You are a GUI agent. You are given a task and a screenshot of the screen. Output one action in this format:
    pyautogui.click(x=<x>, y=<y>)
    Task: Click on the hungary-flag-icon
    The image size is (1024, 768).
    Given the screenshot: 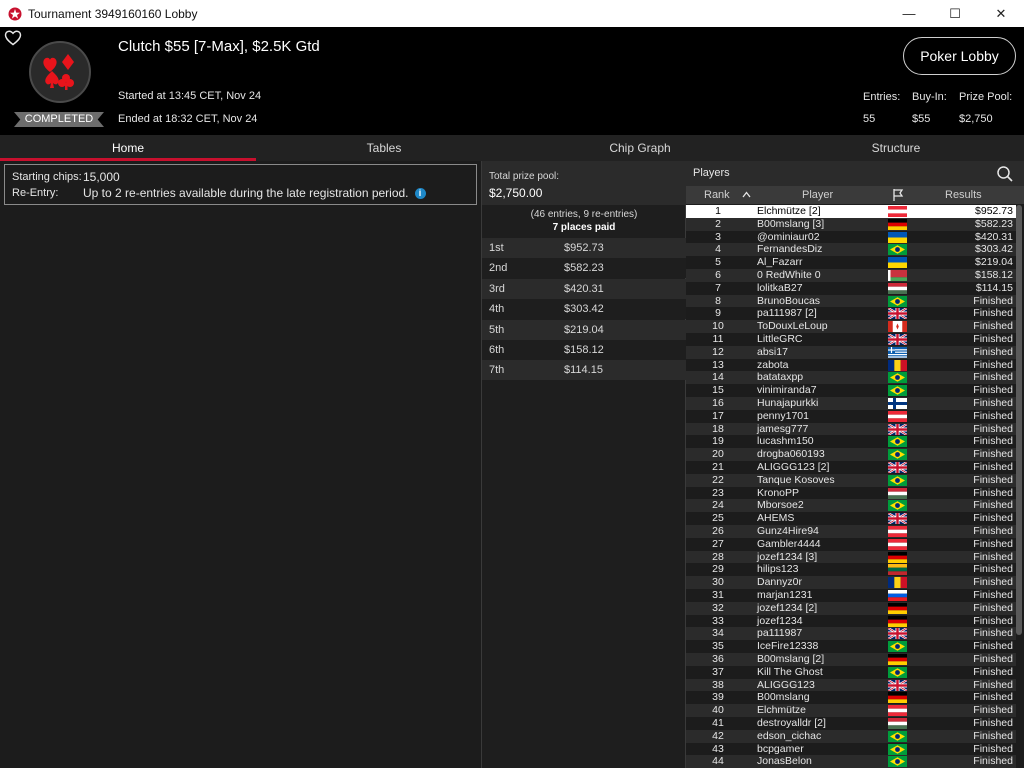 What is the action you would take?
    pyautogui.click(x=897, y=288)
    